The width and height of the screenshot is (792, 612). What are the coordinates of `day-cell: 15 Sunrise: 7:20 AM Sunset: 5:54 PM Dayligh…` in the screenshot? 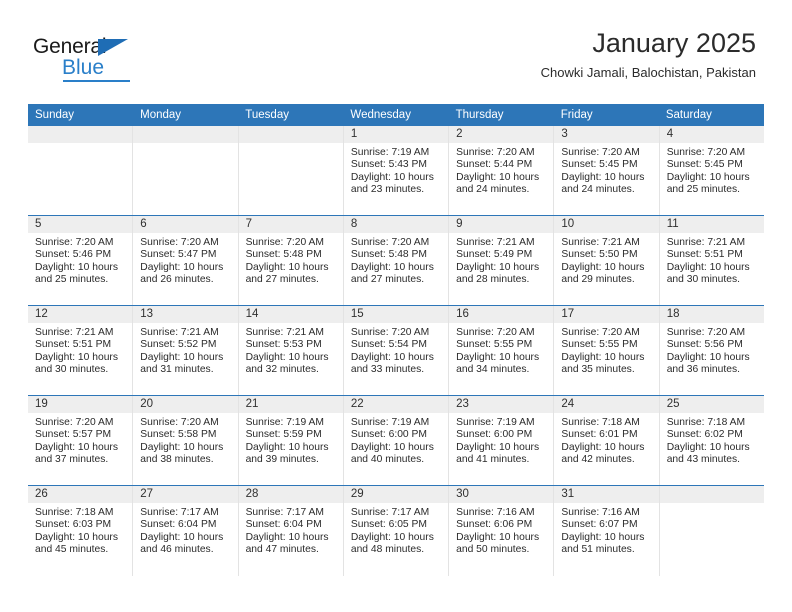 It's located at (396, 350).